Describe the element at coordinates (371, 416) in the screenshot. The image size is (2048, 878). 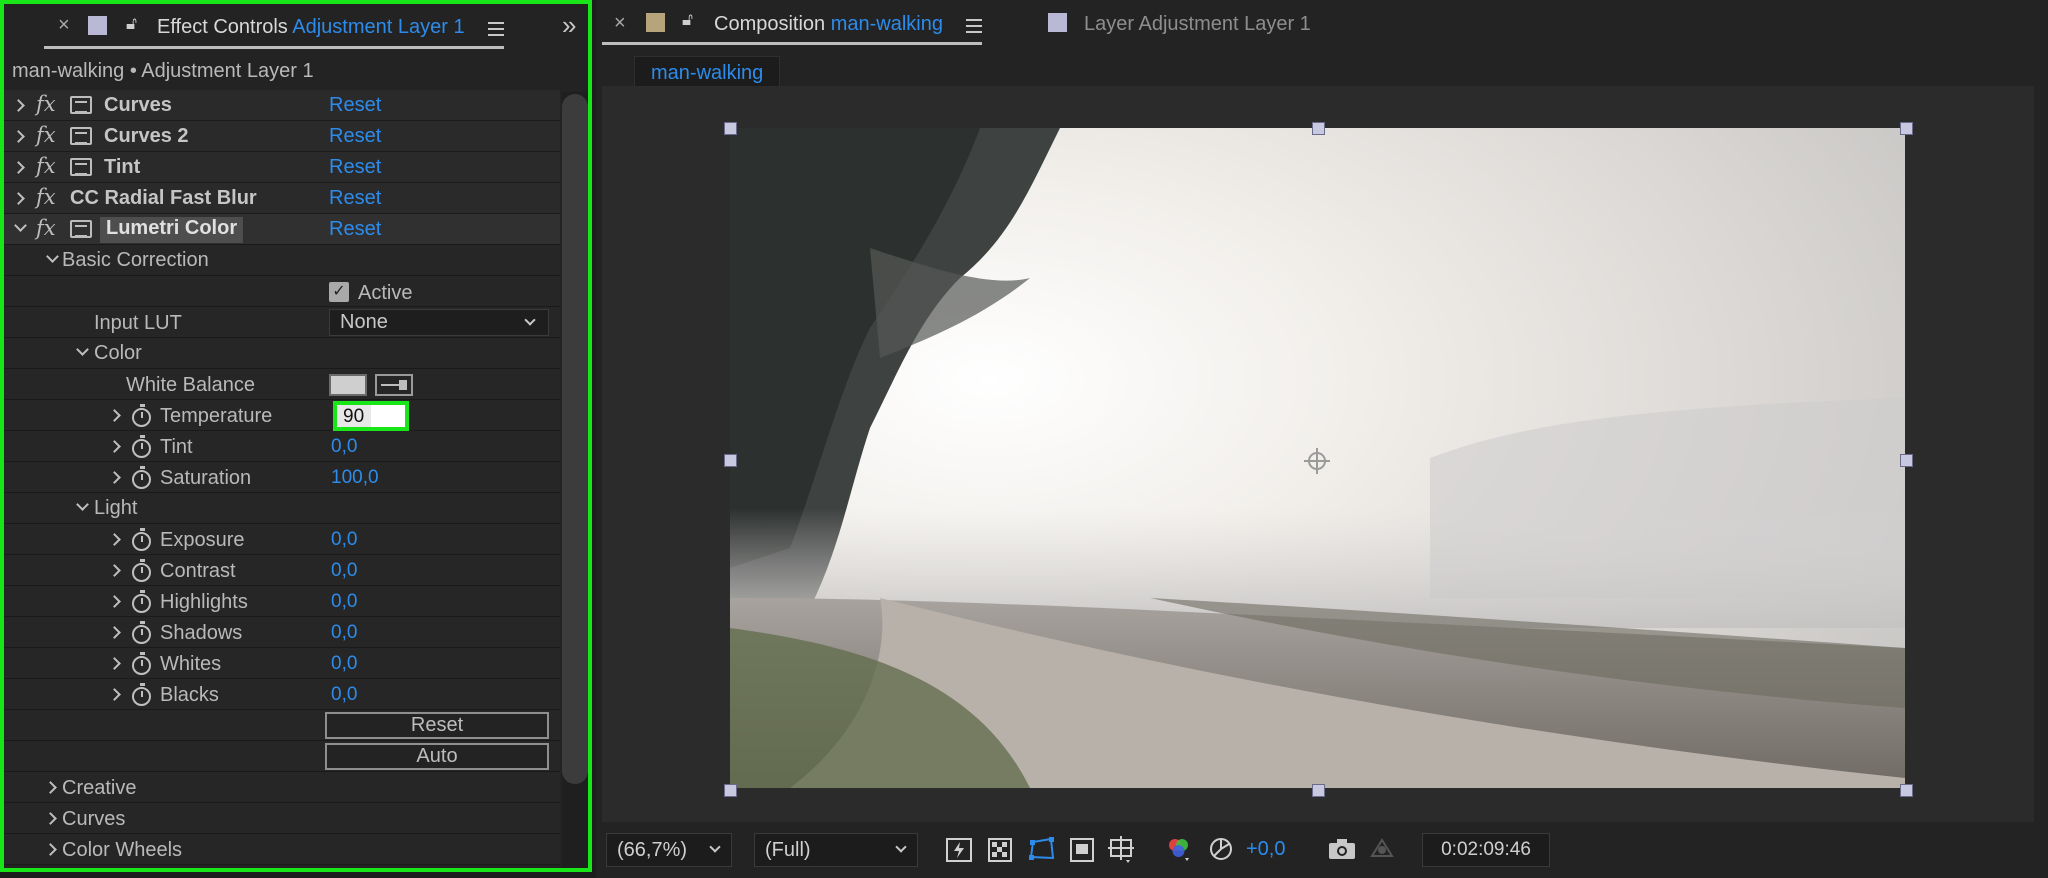
I see `temperature-input: 90` at that location.